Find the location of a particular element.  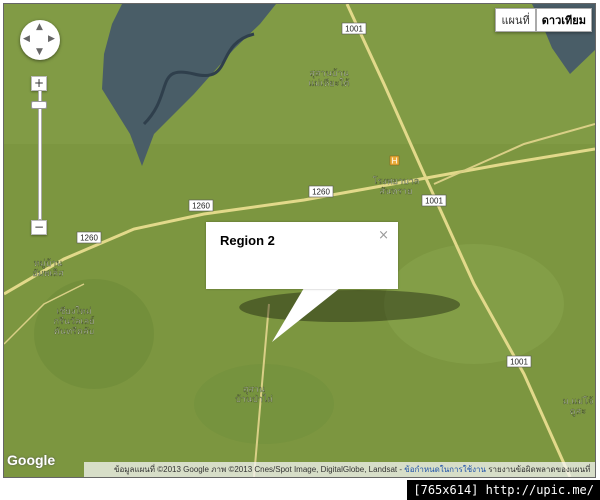

report-error-link: รายงานข้อผิดพลาดของแผนที่ is located at coordinates (539, 469).